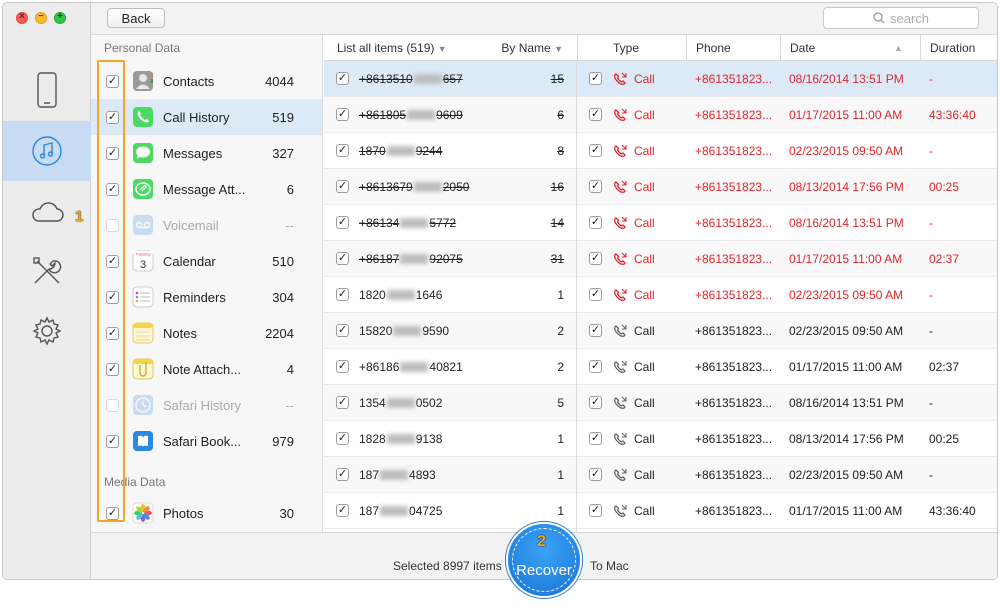  What do you see at coordinates (450, 439) in the screenshot?
I see `list-row: ✓ 1828 9138 1` at bounding box center [450, 439].